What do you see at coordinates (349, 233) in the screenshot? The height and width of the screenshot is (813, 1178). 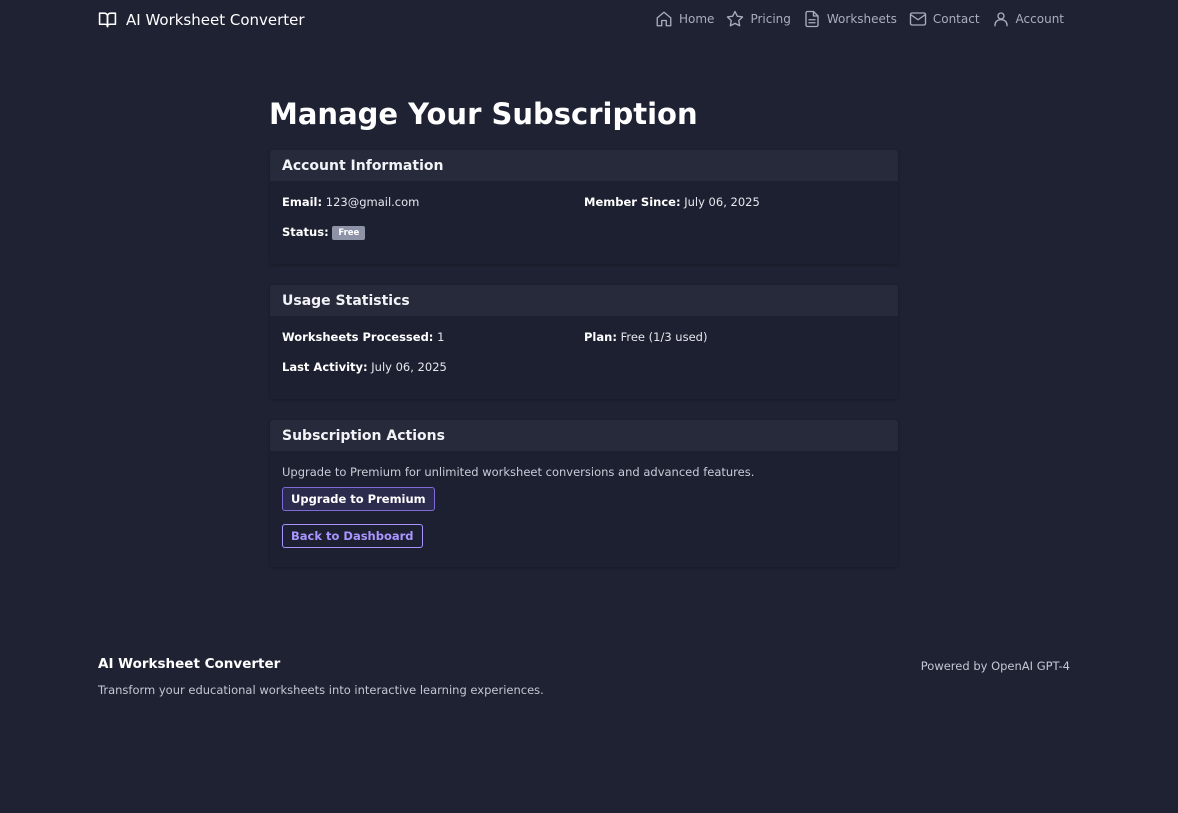 I see `status-badge: Free` at bounding box center [349, 233].